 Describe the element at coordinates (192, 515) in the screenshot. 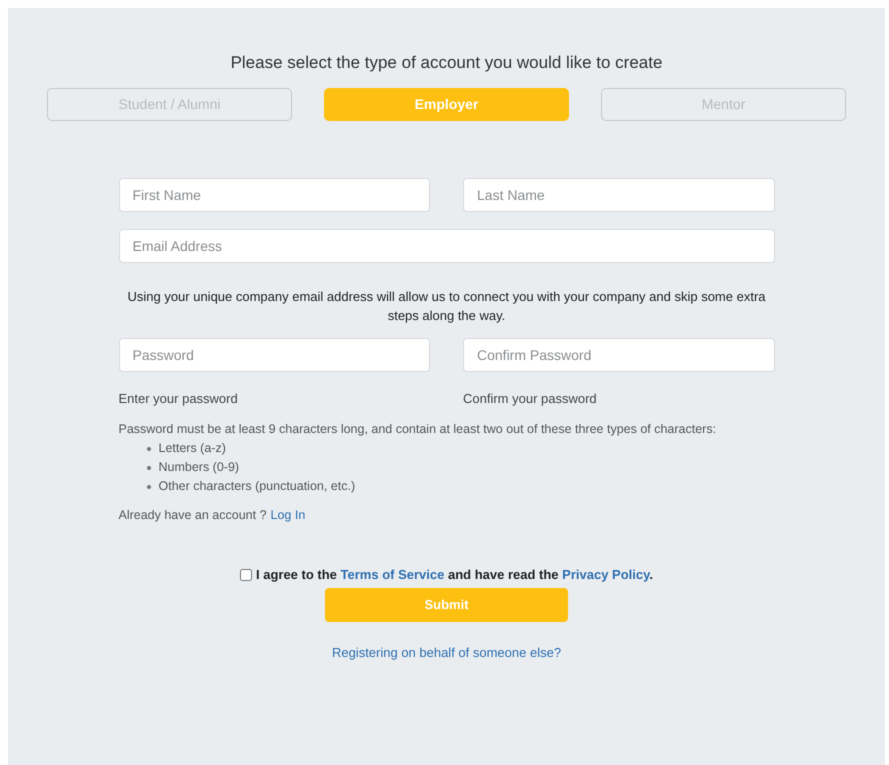

I see `login-prompt: Already have an account ?` at that location.